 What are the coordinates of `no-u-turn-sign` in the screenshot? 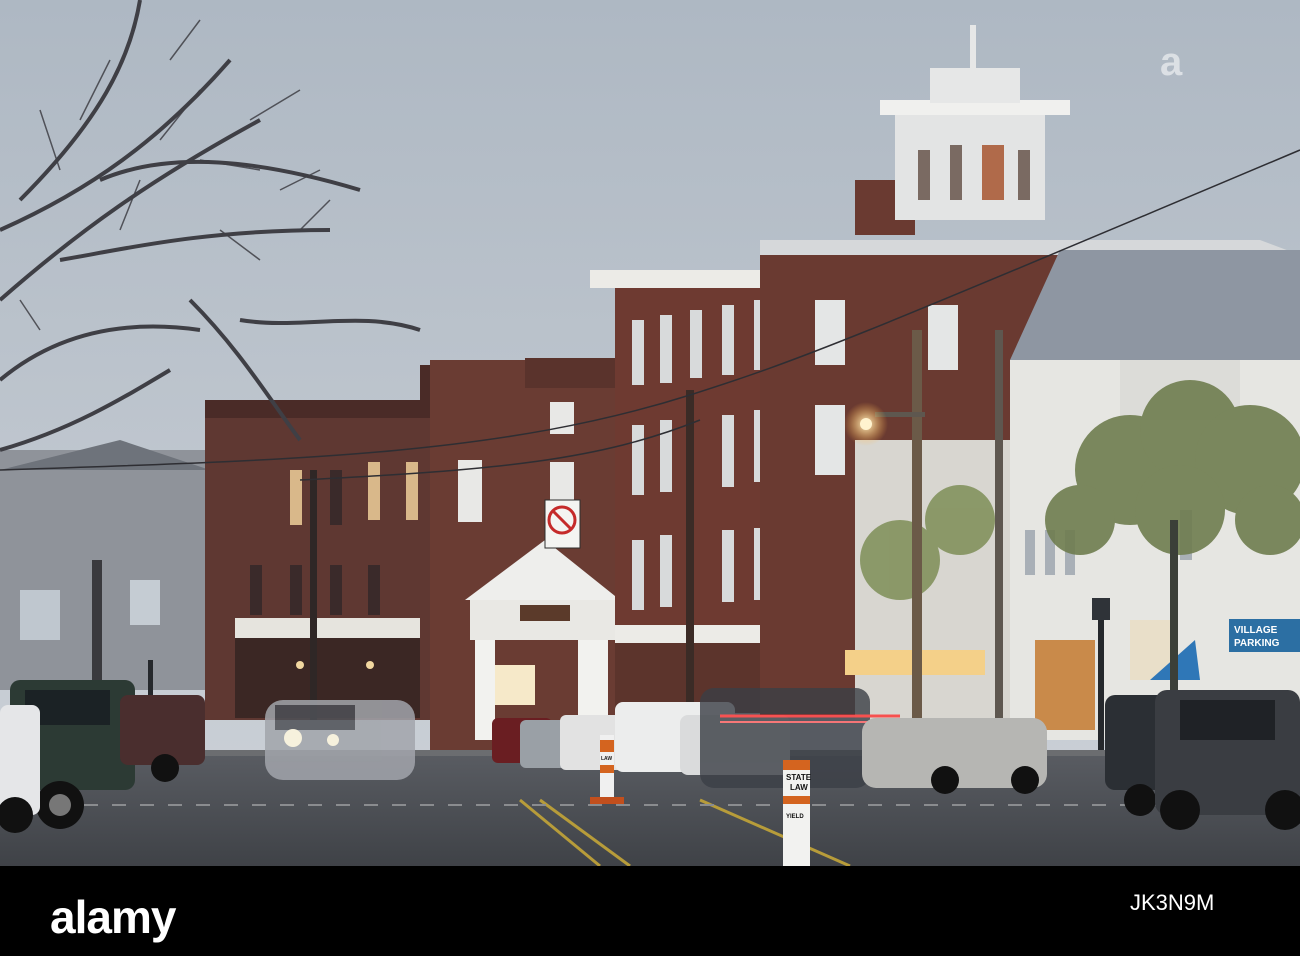 It's located at (562, 524).